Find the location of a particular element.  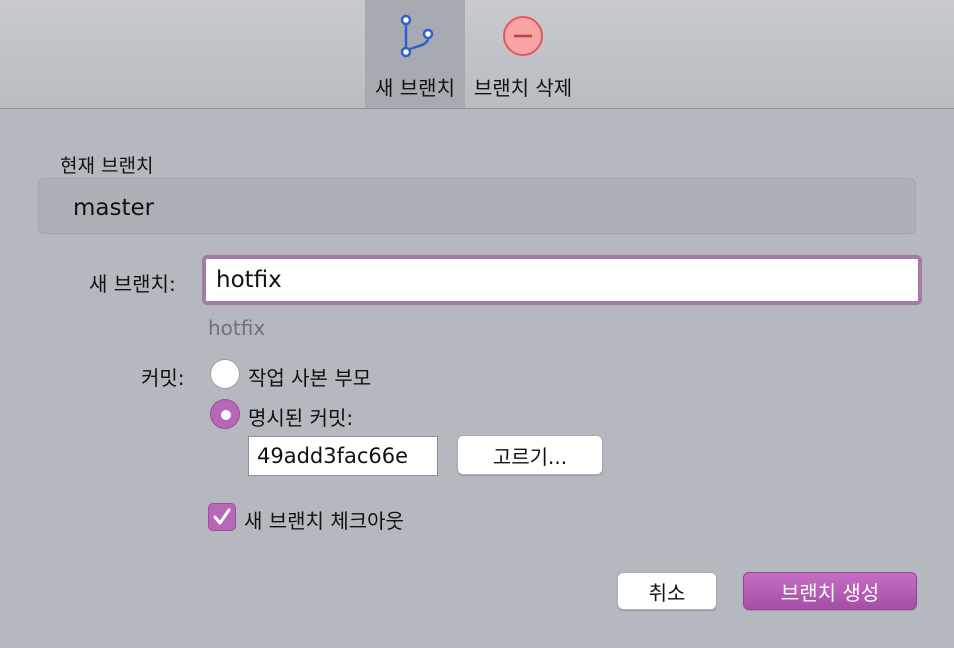

branch-name-hint: hotfix is located at coordinates (237, 328).